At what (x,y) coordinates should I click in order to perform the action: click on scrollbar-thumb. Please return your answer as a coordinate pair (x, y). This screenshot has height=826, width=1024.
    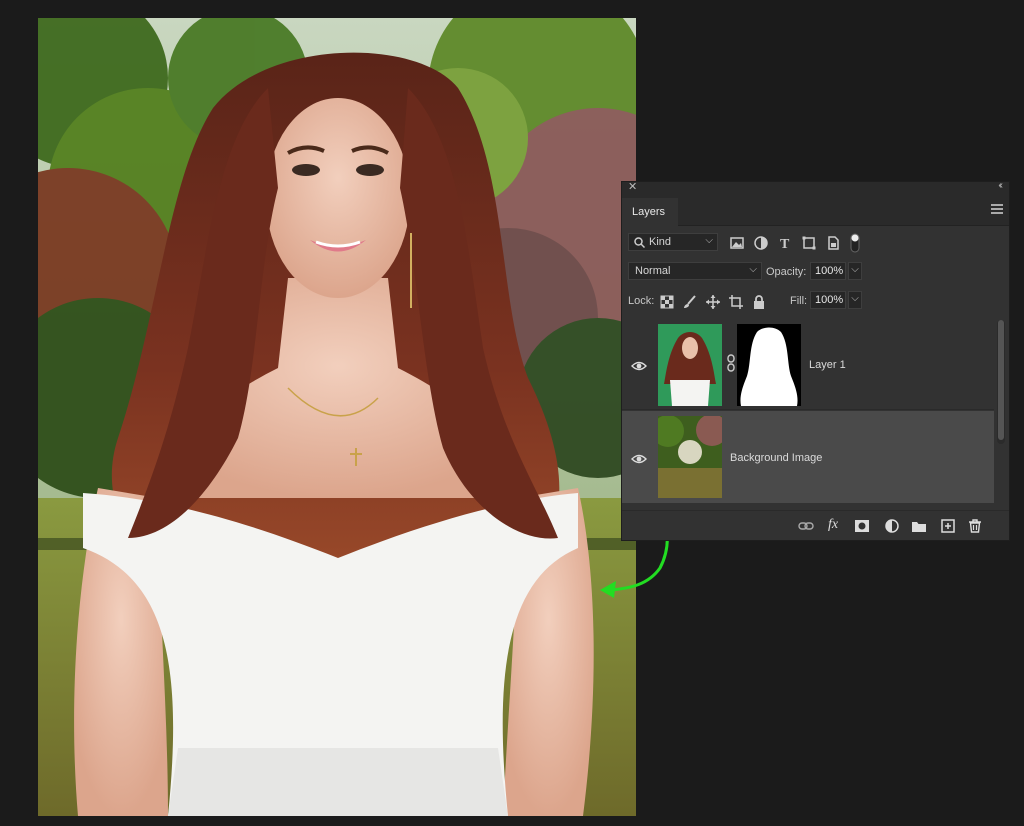
    Looking at the image, I should click on (1001, 380).